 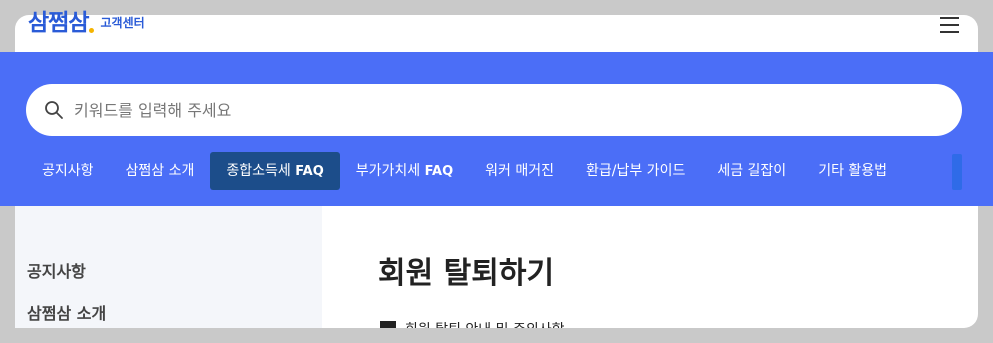 I want to click on tab-label: 종합소득세, so click(x=261, y=171).